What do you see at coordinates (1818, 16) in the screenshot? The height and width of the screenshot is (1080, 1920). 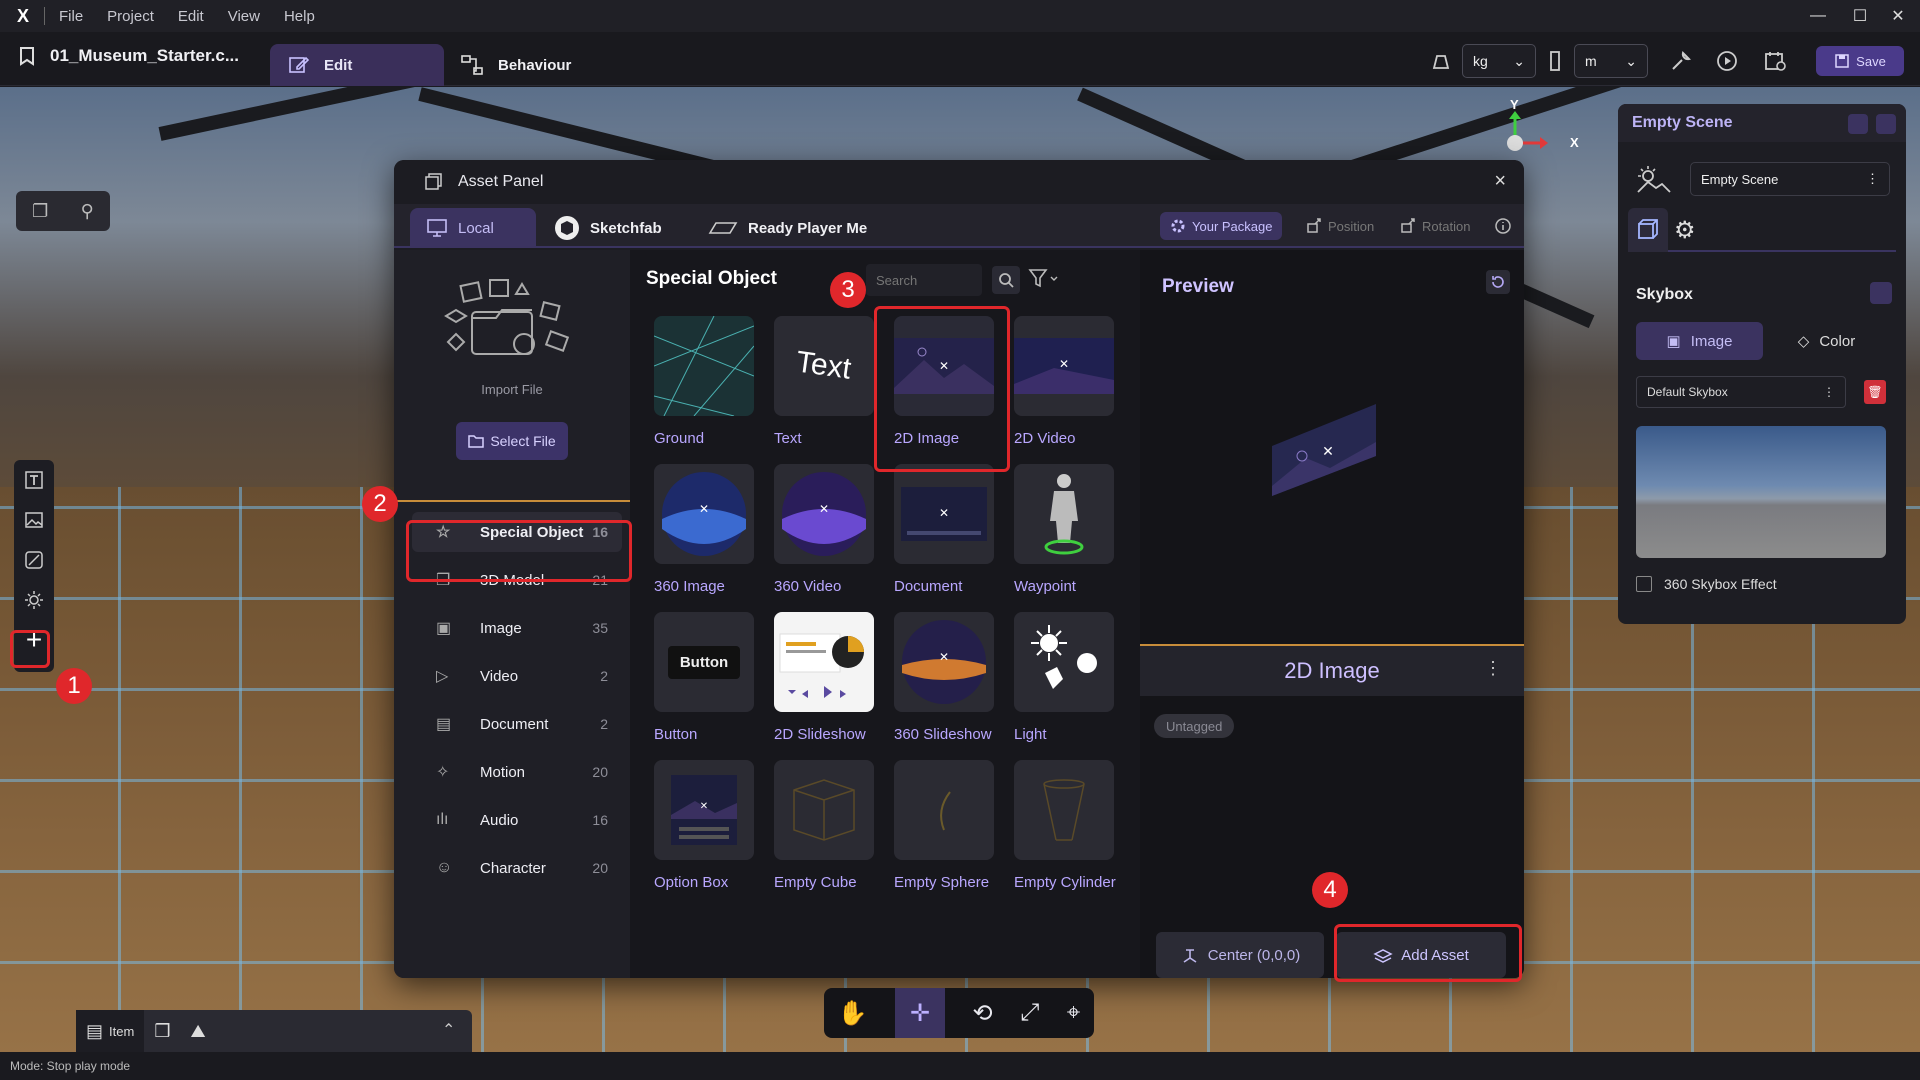 I see `minimize-button: —` at bounding box center [1818, 16].